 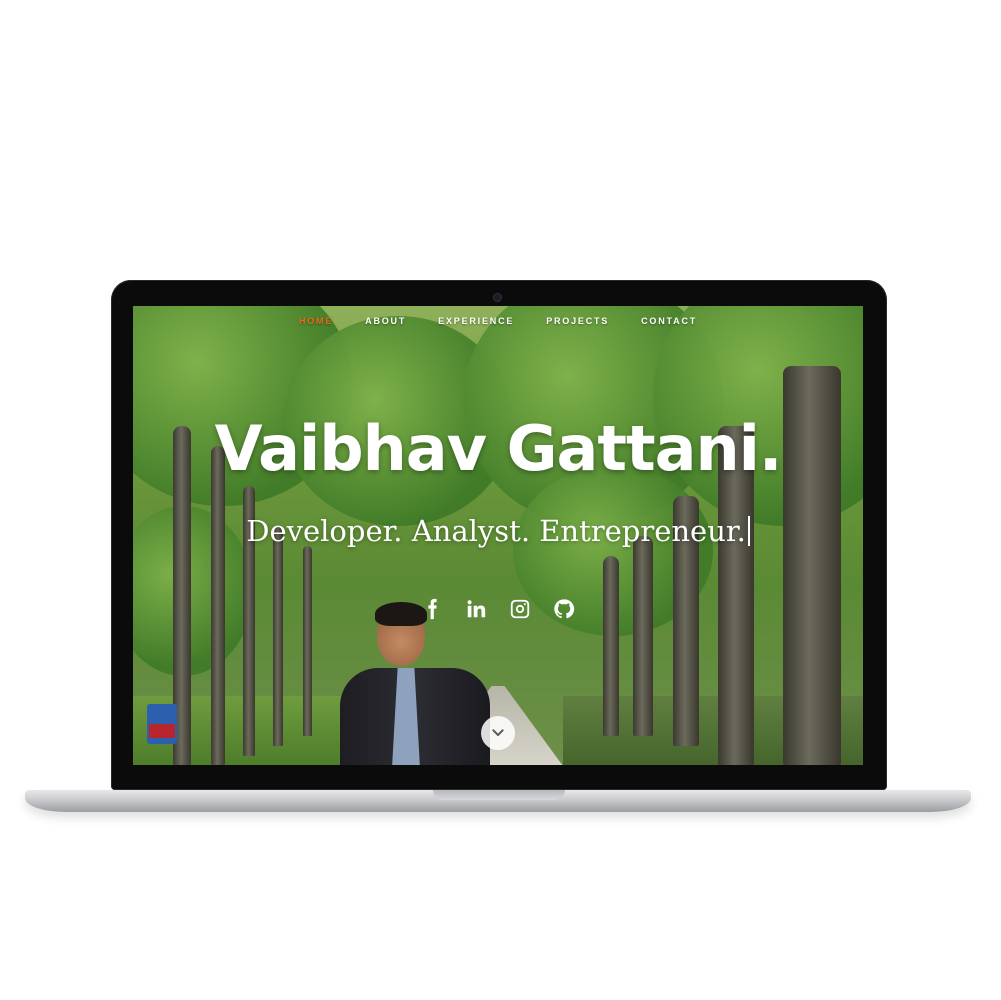 What do you see at coordinates (499, 795) in the screenshot?
I see `laptop-notch` at bounding box center [499, 795].